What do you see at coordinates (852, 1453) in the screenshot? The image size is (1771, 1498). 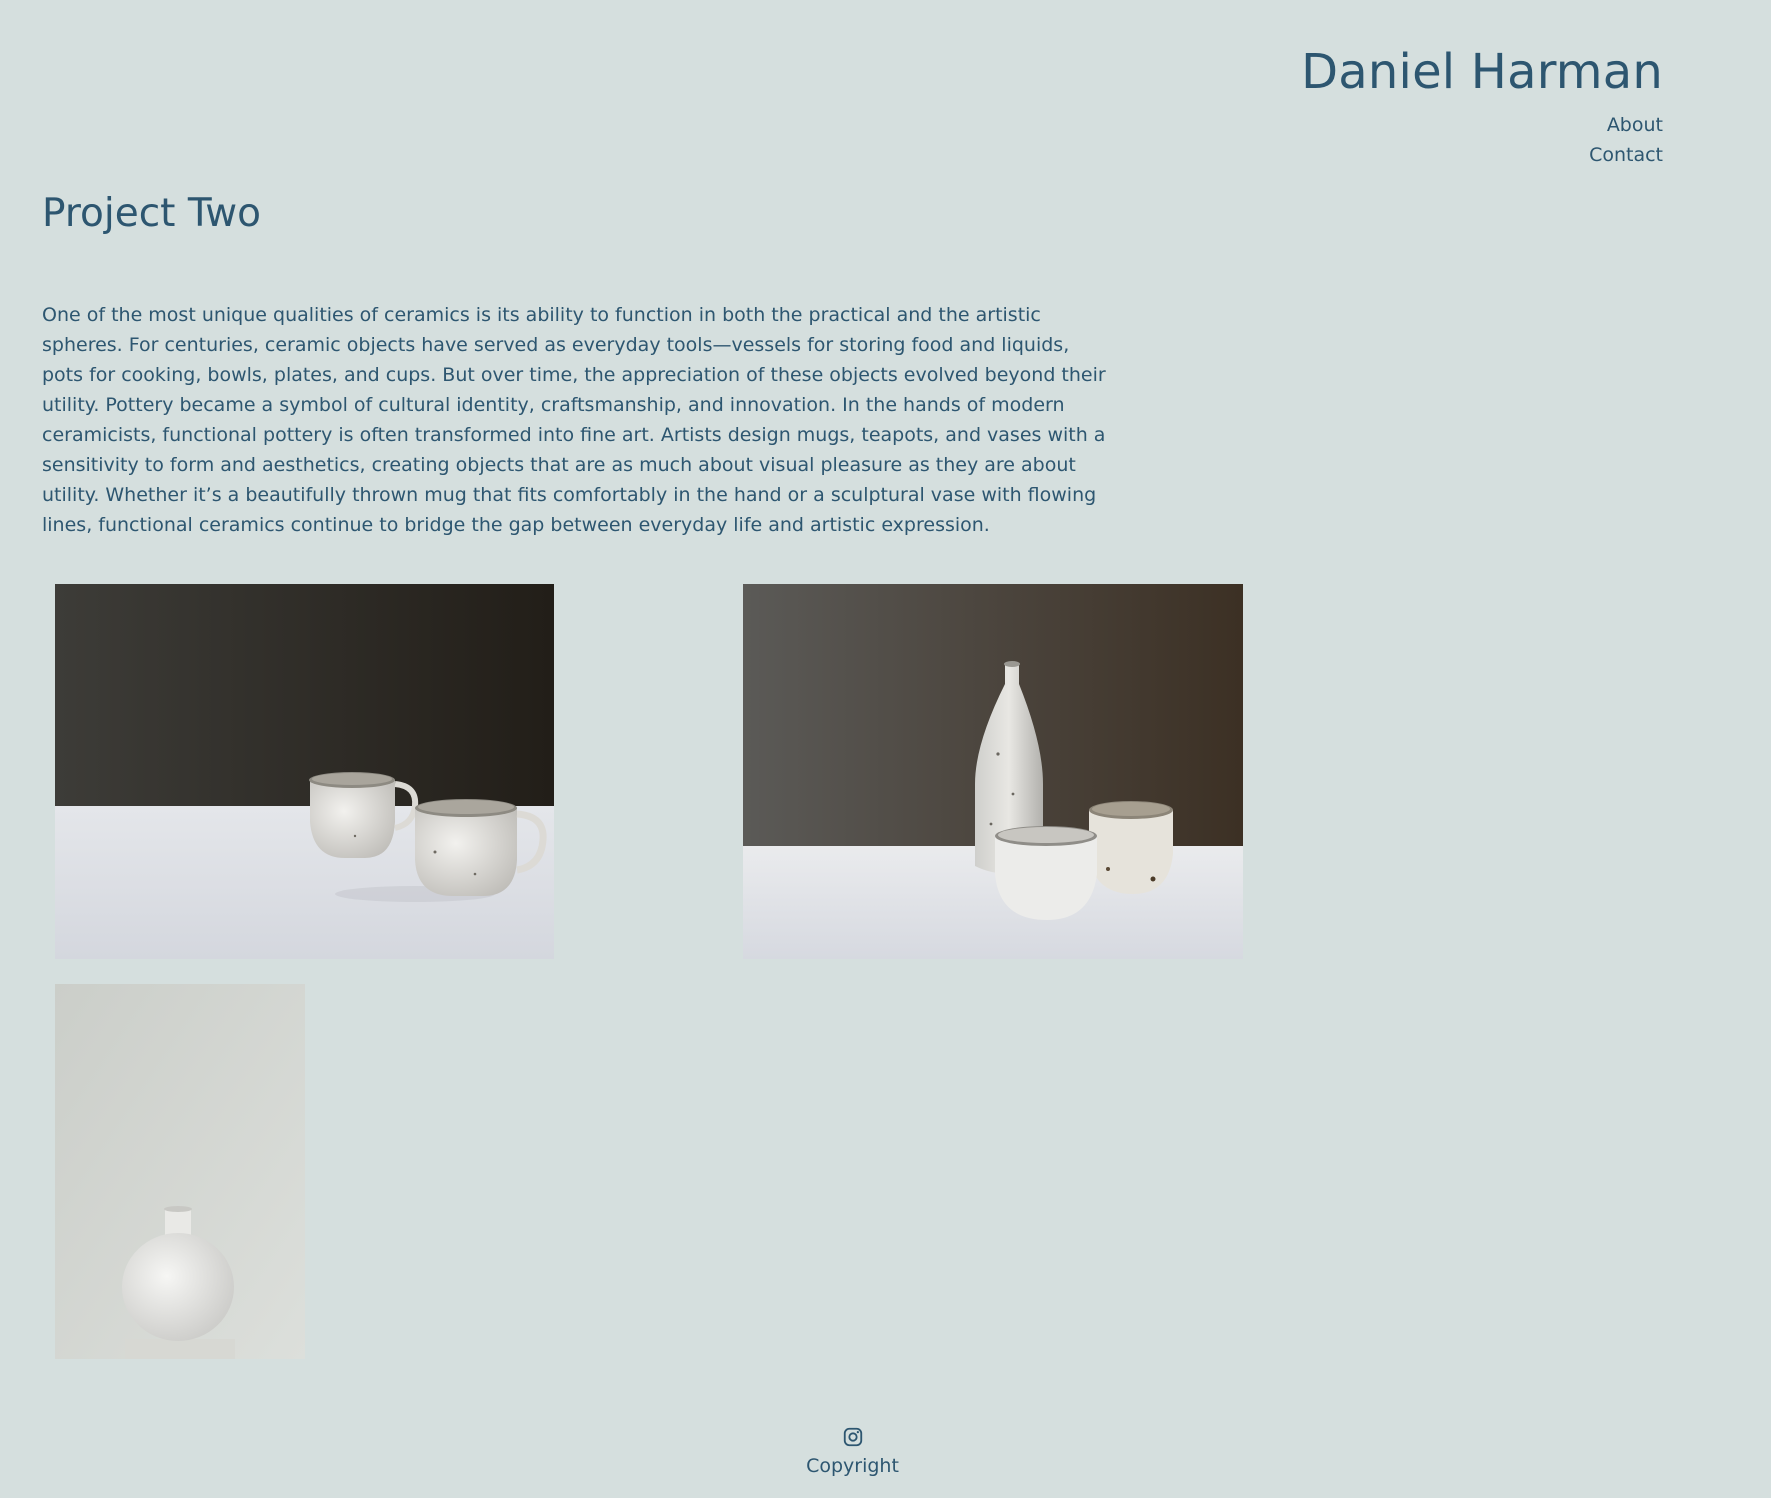 I see `footer: Copyright` at bounding box center [852, 1453].